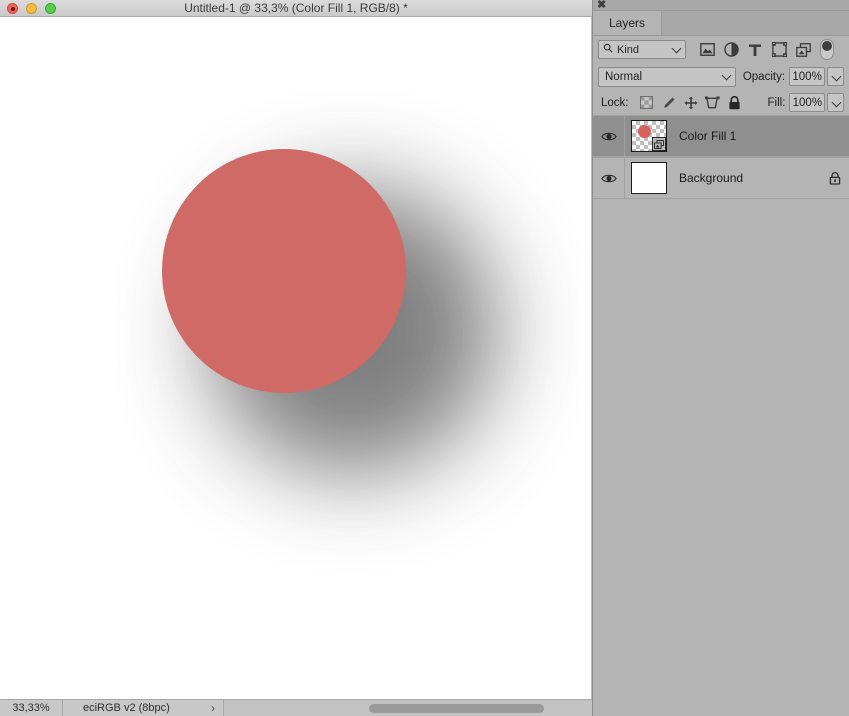 The width and height of the screenshot is (849, 716). I want to click on thumbnail-circle-preview, so click(644, 131).